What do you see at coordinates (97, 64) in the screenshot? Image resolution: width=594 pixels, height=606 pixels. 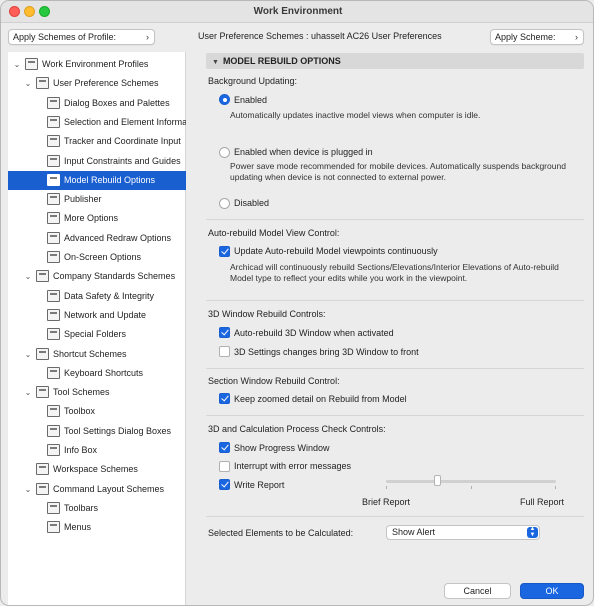 I see `tree-item-work-environment-profiles: ⌄ Work Environment Profiles` at bounding box center [97, 64].